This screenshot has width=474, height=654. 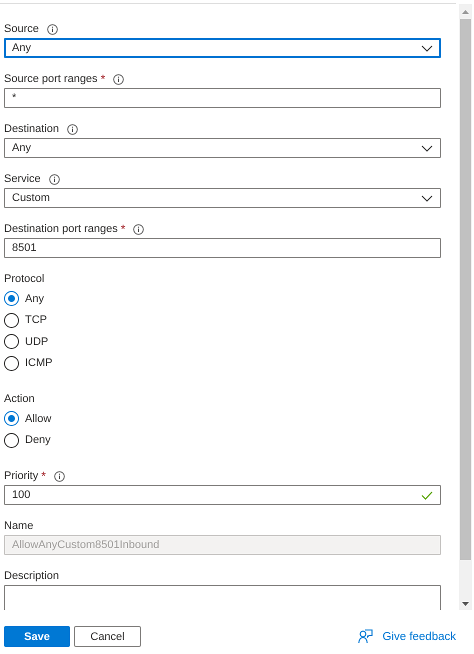 I want to click on save-button: Save, so click(x=37, y=636).